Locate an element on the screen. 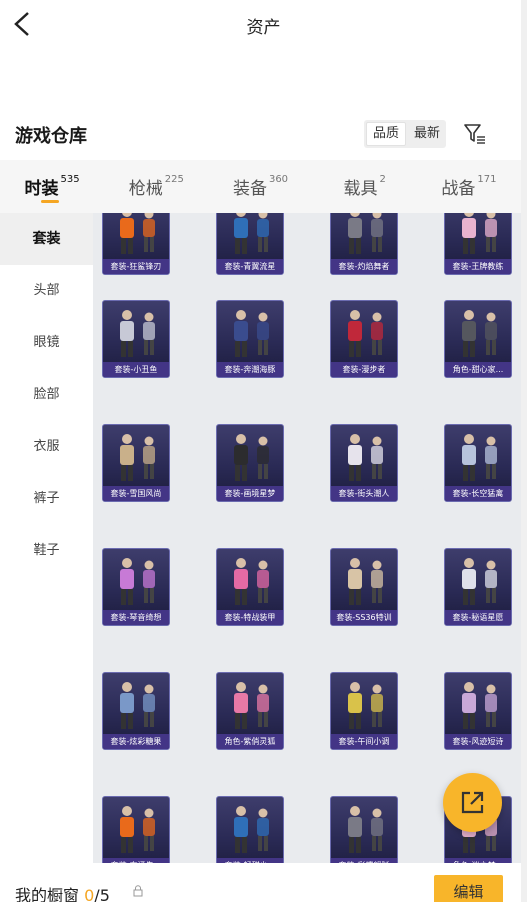  item-name: 套装-SS36特训 is located at coordinates (364, 617).